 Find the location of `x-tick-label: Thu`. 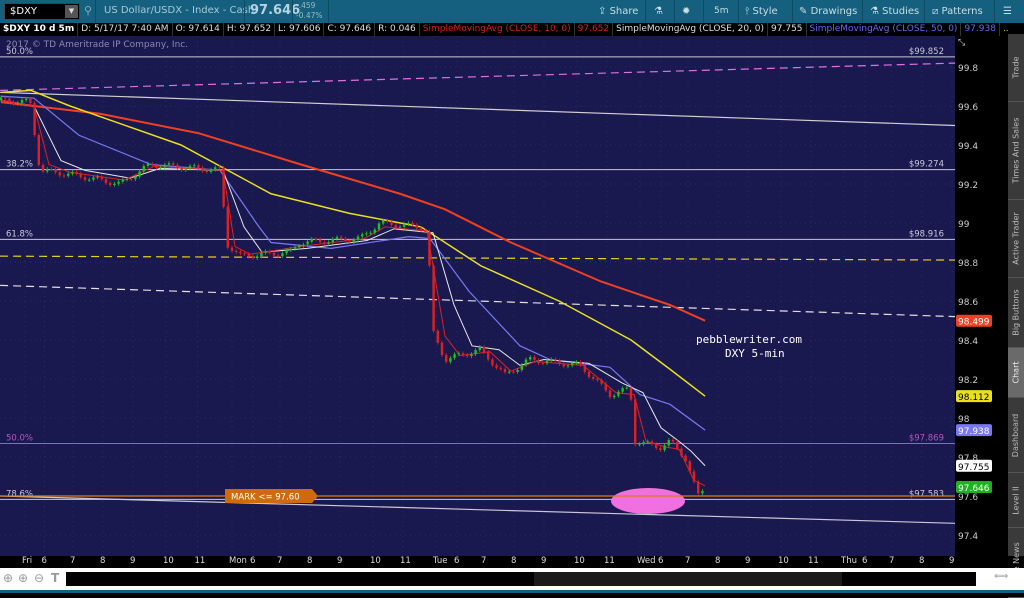

x-tick-label: Thu is located at coordinates (849, 561).